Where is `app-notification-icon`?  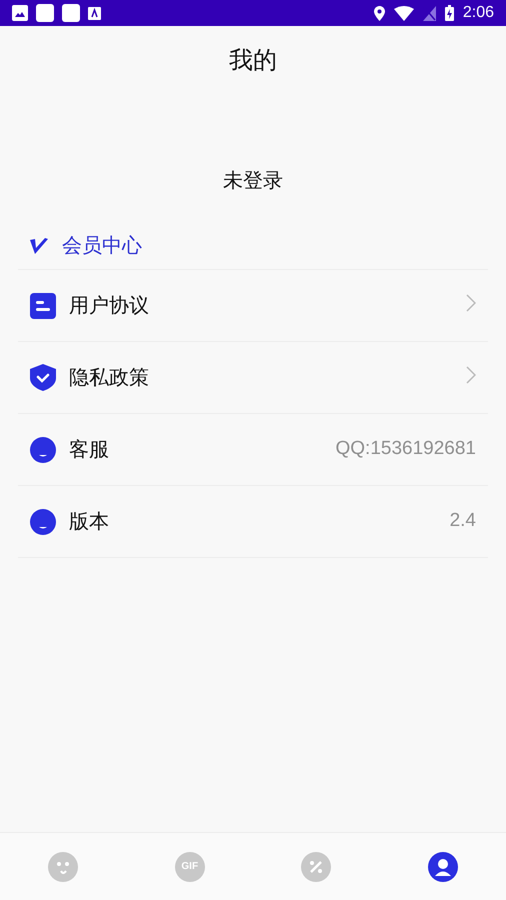
app-notification-icon is located at coordinates (94, 13).